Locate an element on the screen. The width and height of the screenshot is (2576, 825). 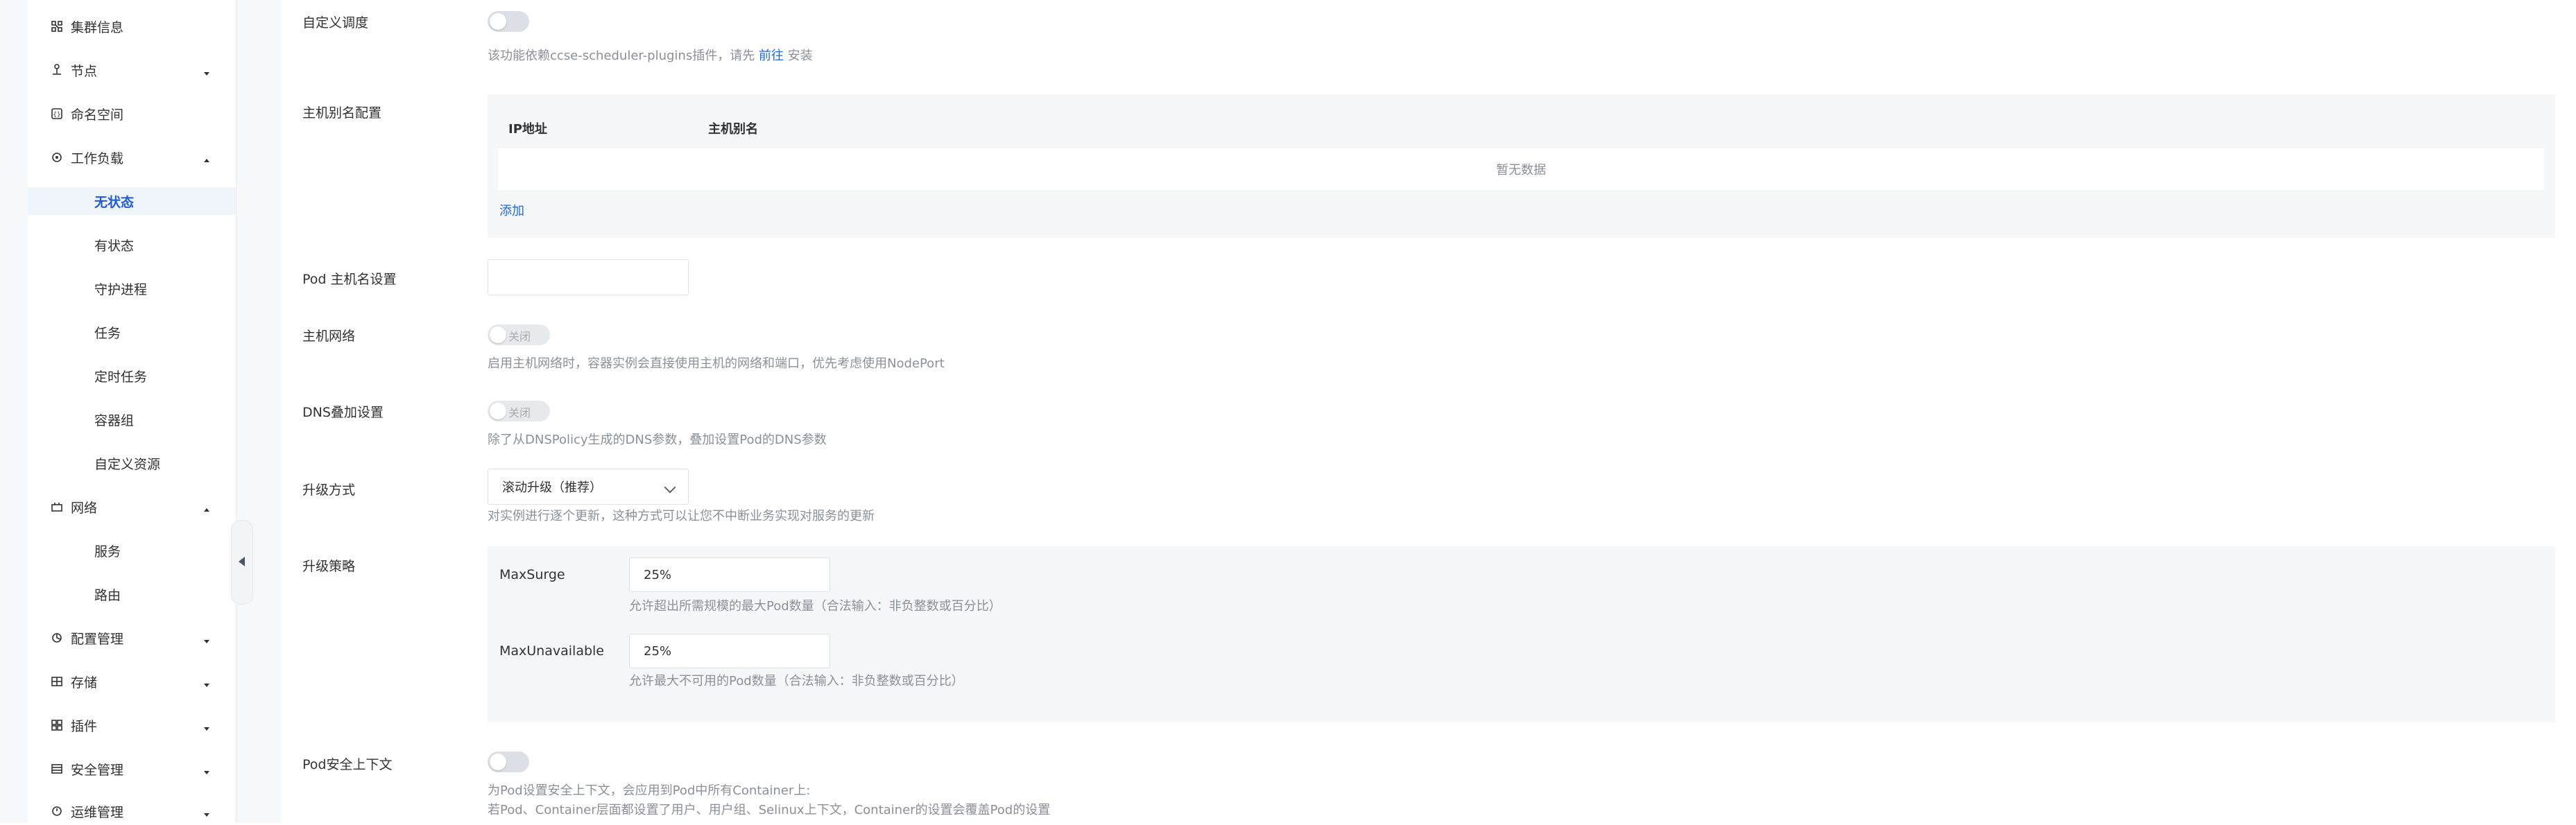
host-network-label: 主机网络 is located at coordinates (329, 336).